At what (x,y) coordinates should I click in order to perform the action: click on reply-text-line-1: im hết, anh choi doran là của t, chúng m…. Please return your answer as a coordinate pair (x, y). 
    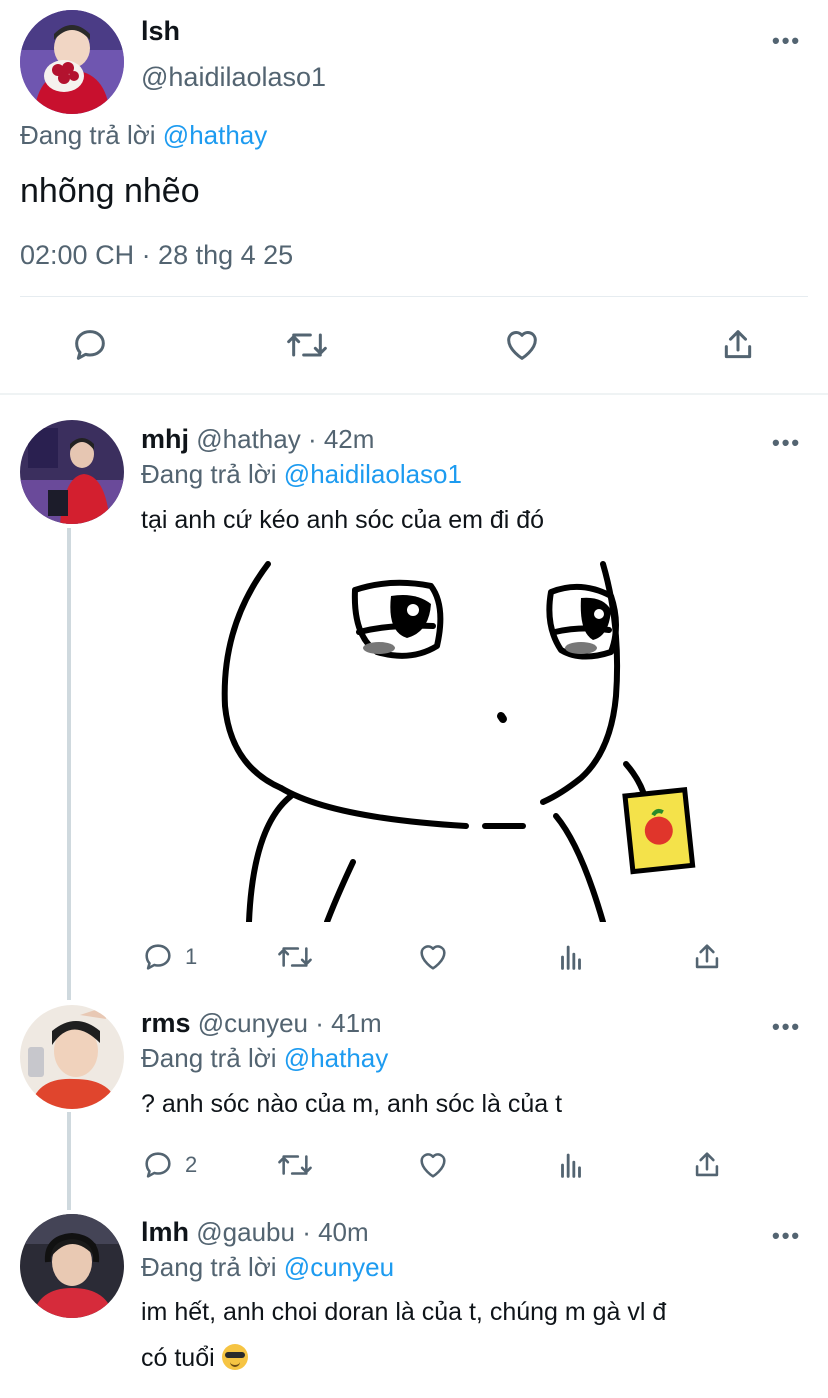
    Looking at the image, I should click on (404, 1312).